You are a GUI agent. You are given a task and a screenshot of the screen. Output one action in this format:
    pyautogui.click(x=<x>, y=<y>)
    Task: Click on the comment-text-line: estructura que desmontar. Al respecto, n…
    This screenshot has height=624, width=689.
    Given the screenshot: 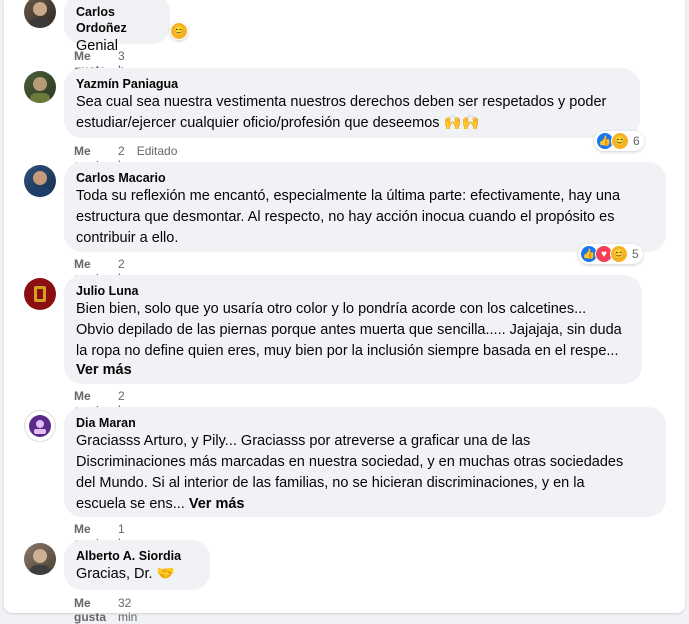 What is the action you would take?
    pyautogui.click(x=345, y=217)
    